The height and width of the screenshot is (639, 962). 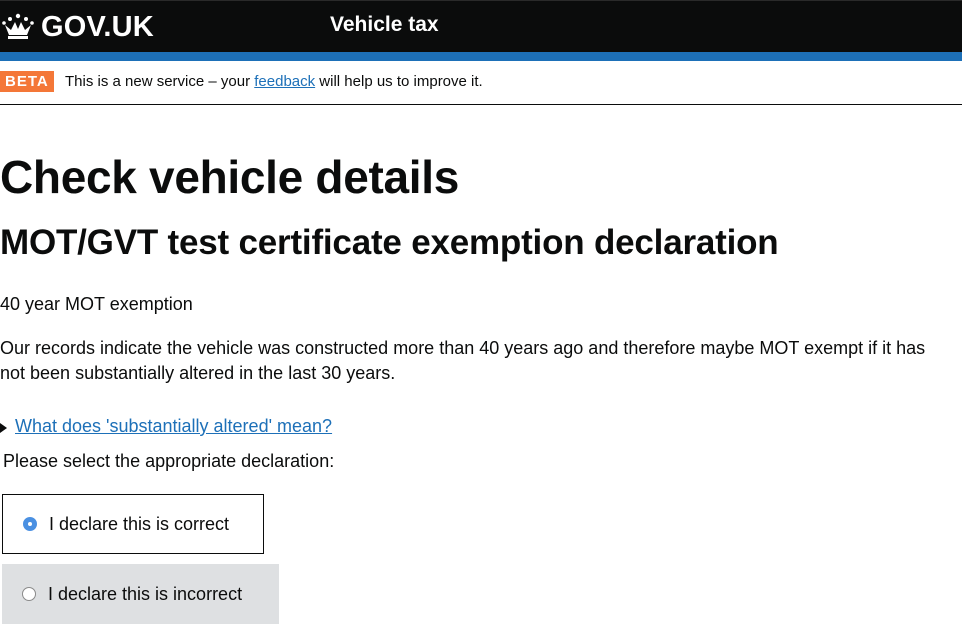 I want to click on radio-option-label: I declare this is incorrect, so click(x=145, y=593).